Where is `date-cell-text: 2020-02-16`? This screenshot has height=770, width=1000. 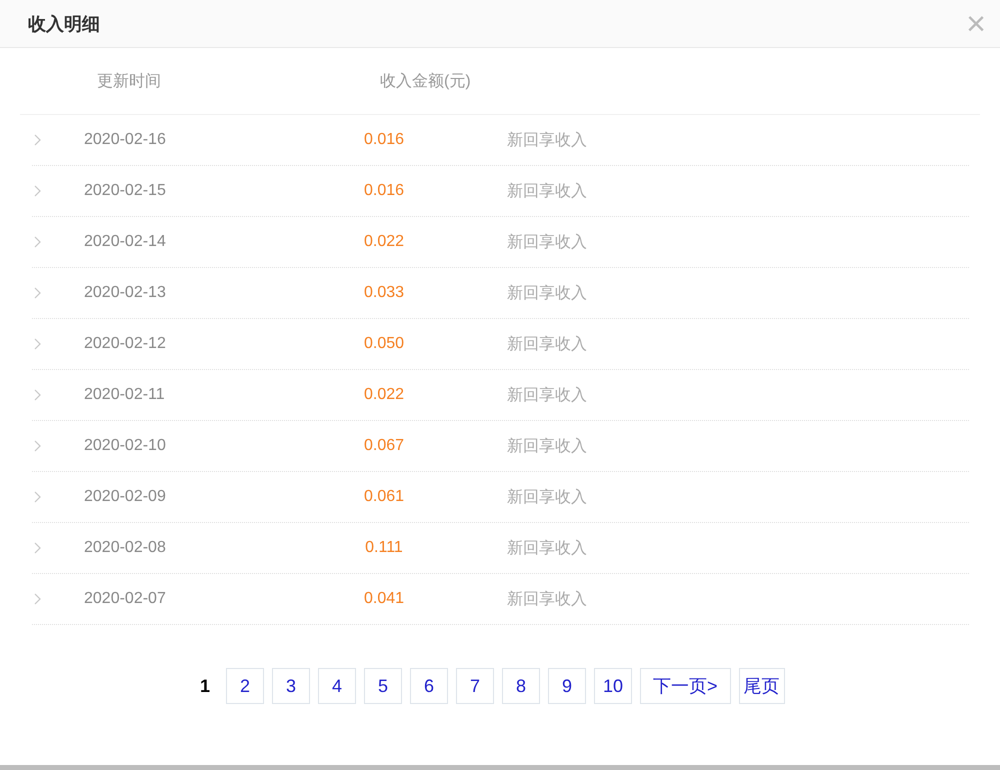 date-cell-text: 2020-02-16 is located at coordinates (125, 140).